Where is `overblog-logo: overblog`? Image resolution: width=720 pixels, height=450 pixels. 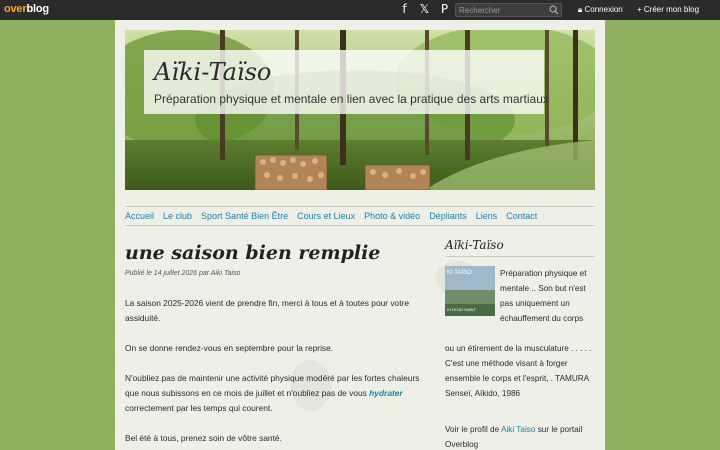
overblog-logo: overblog is located at coordinates (26, 9).